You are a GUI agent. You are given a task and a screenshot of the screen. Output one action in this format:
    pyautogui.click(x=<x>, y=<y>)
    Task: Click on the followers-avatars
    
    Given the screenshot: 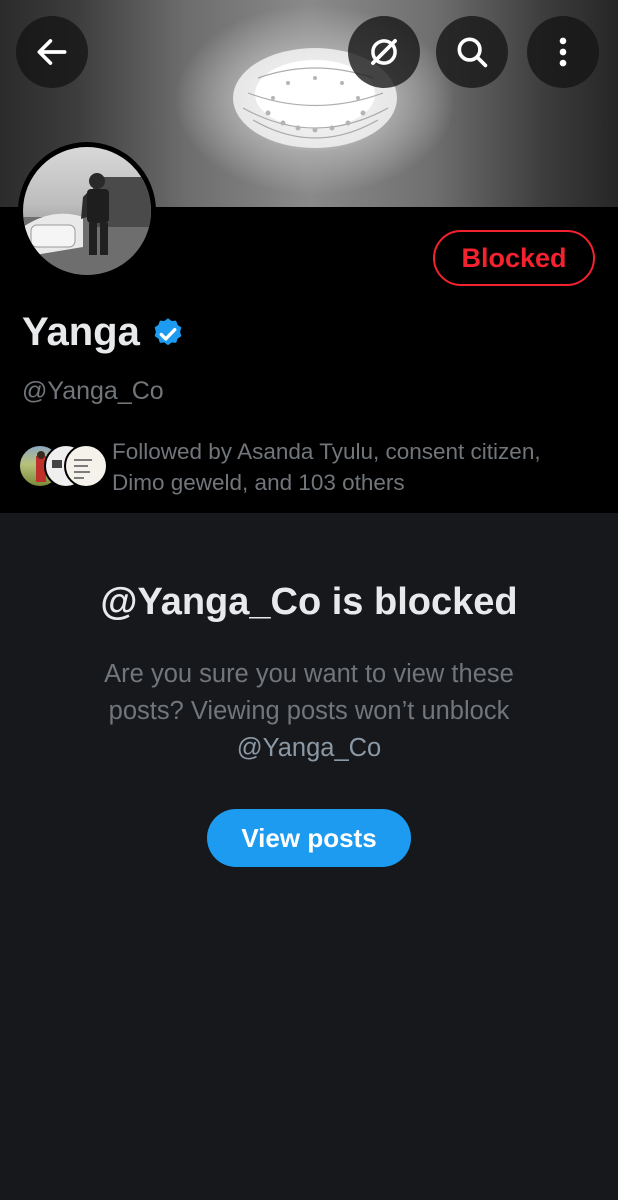 What is the action you would take?
    pyautogui.click(x=63, y=467)
    